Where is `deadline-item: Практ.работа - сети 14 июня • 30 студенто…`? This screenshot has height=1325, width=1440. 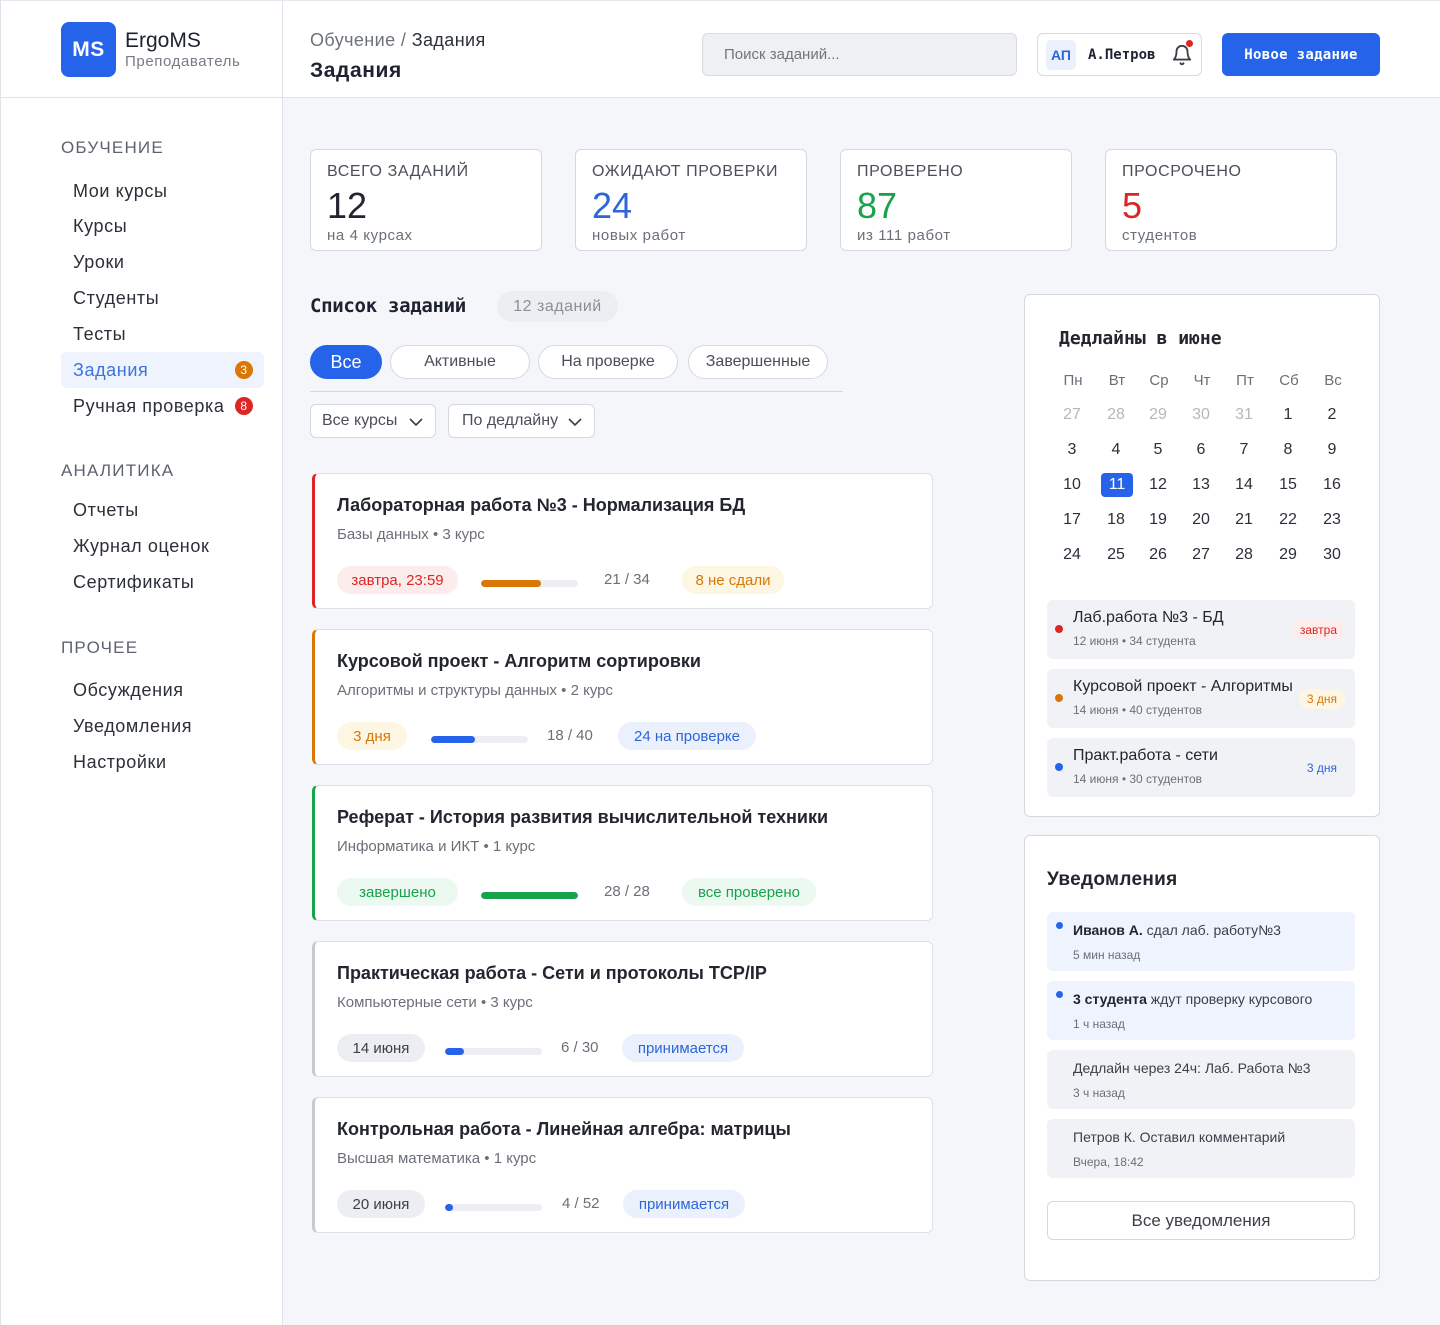
deadline-item: Практ.работа - сети 14 июня • 30 студенто… is located at coordinates (1201, 767).